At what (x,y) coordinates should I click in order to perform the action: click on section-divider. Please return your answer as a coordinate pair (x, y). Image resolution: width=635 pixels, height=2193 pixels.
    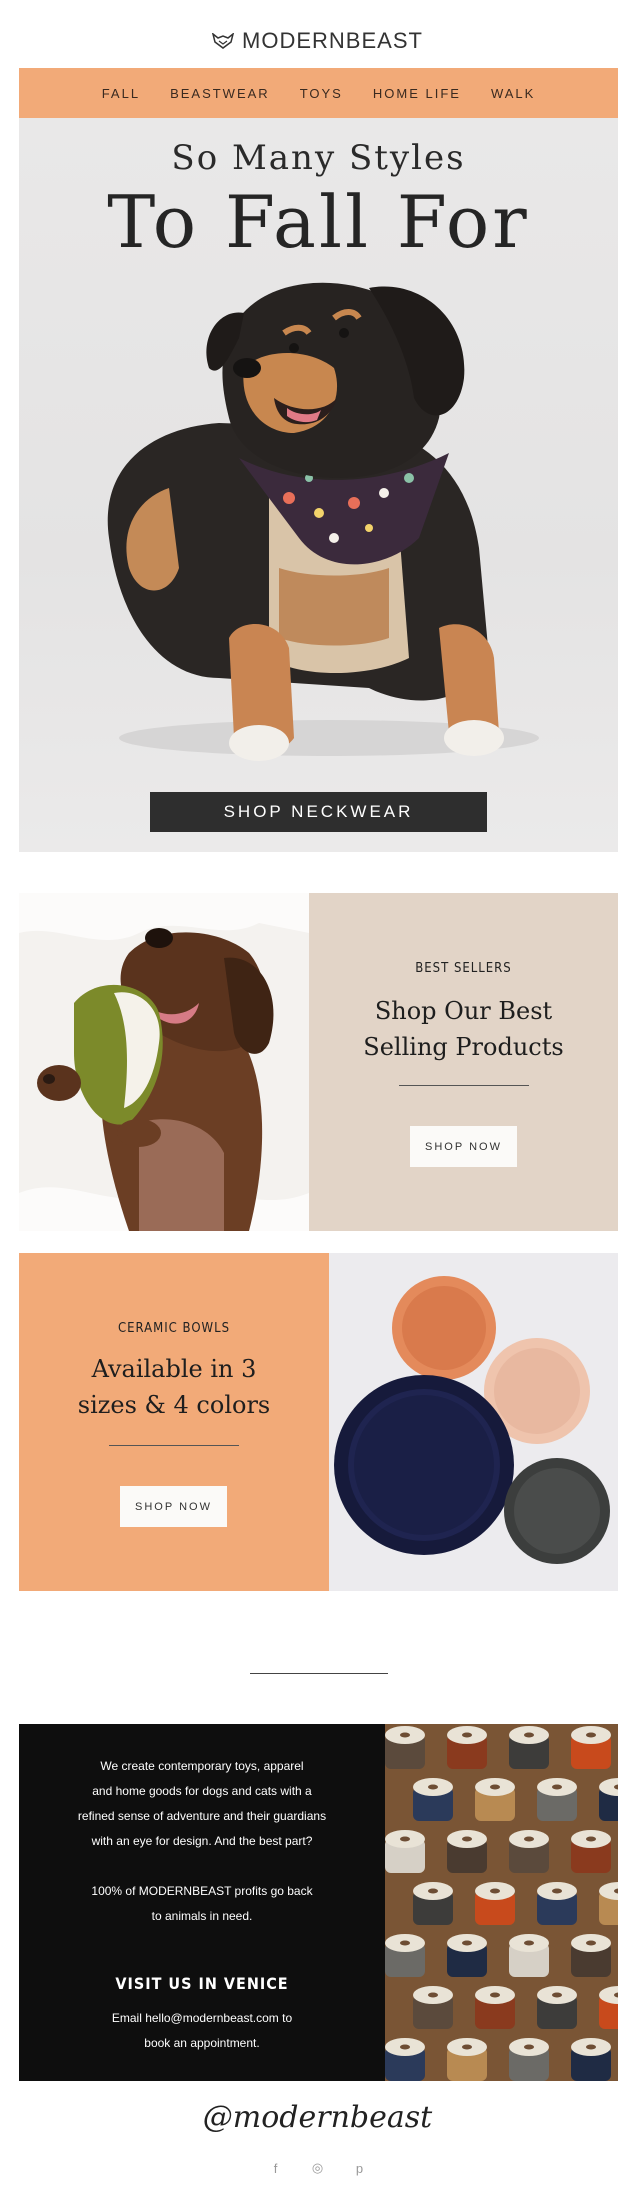
    Looking at the image, I should click on (319, 1673).